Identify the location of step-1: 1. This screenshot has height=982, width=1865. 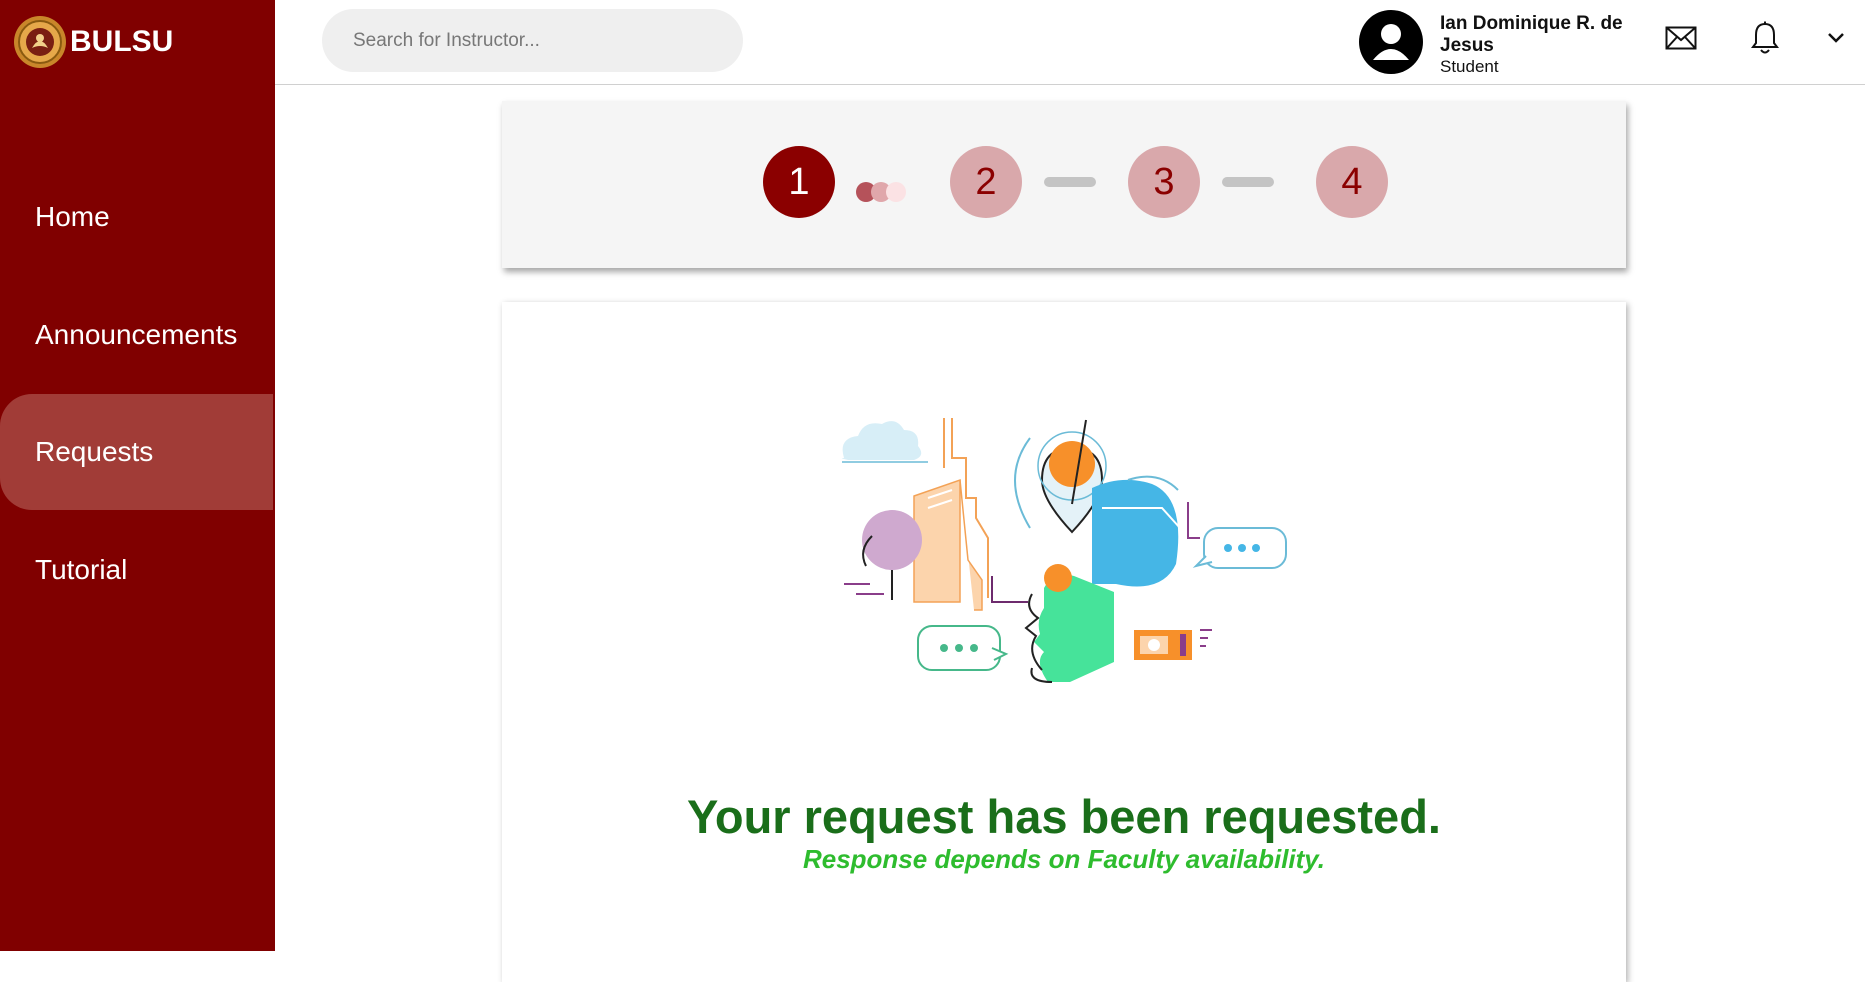
(799, 182).